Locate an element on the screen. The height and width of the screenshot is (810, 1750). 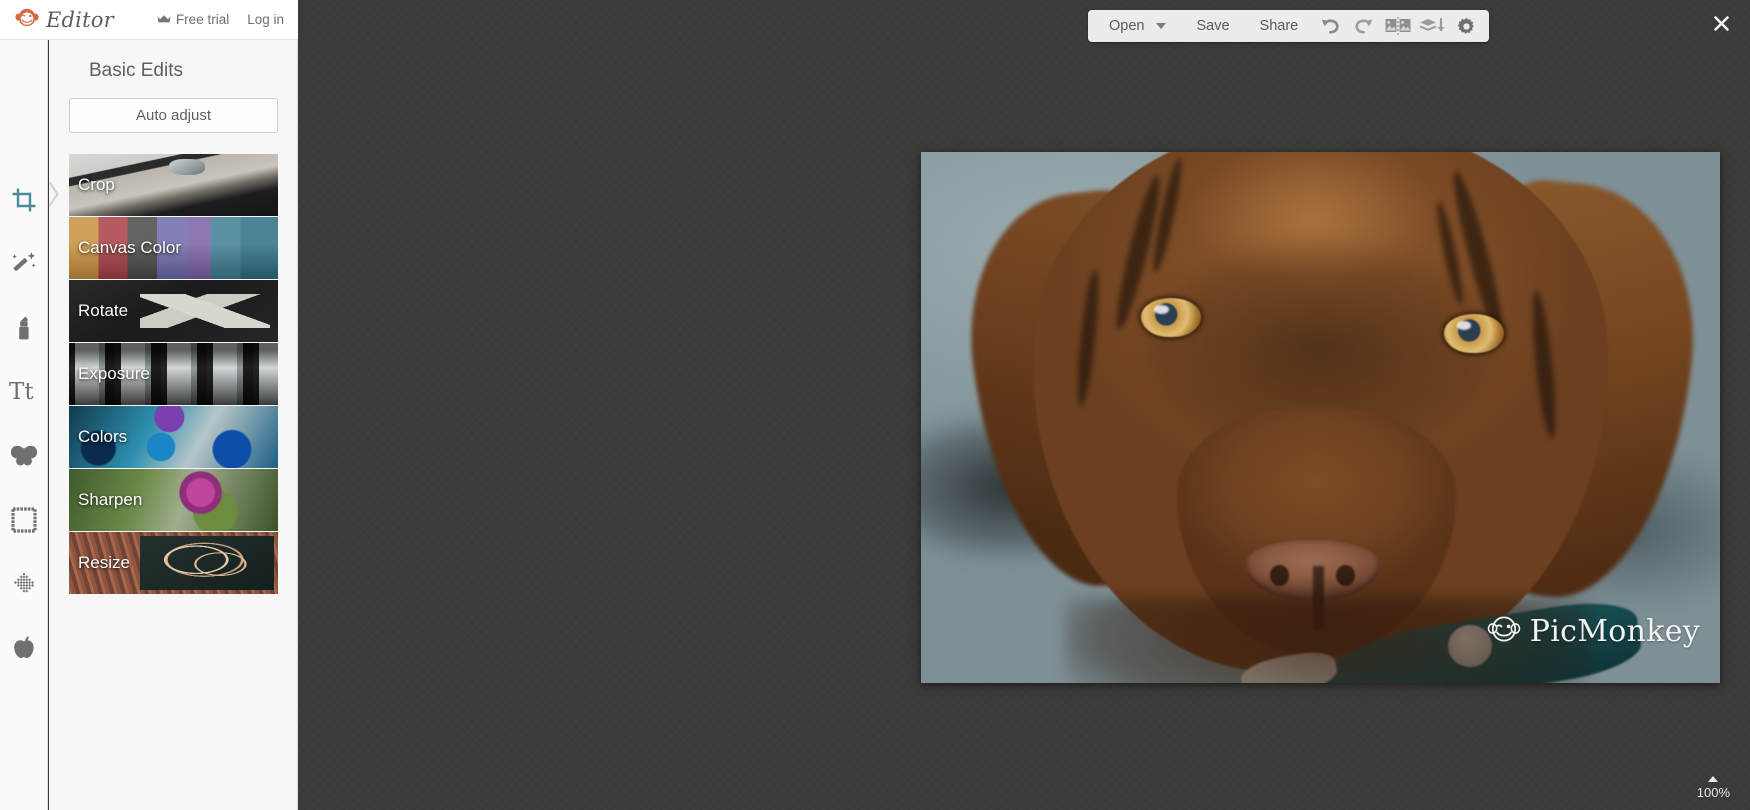
list-item-rotate: Rotate is located at coordinates (173, 311).